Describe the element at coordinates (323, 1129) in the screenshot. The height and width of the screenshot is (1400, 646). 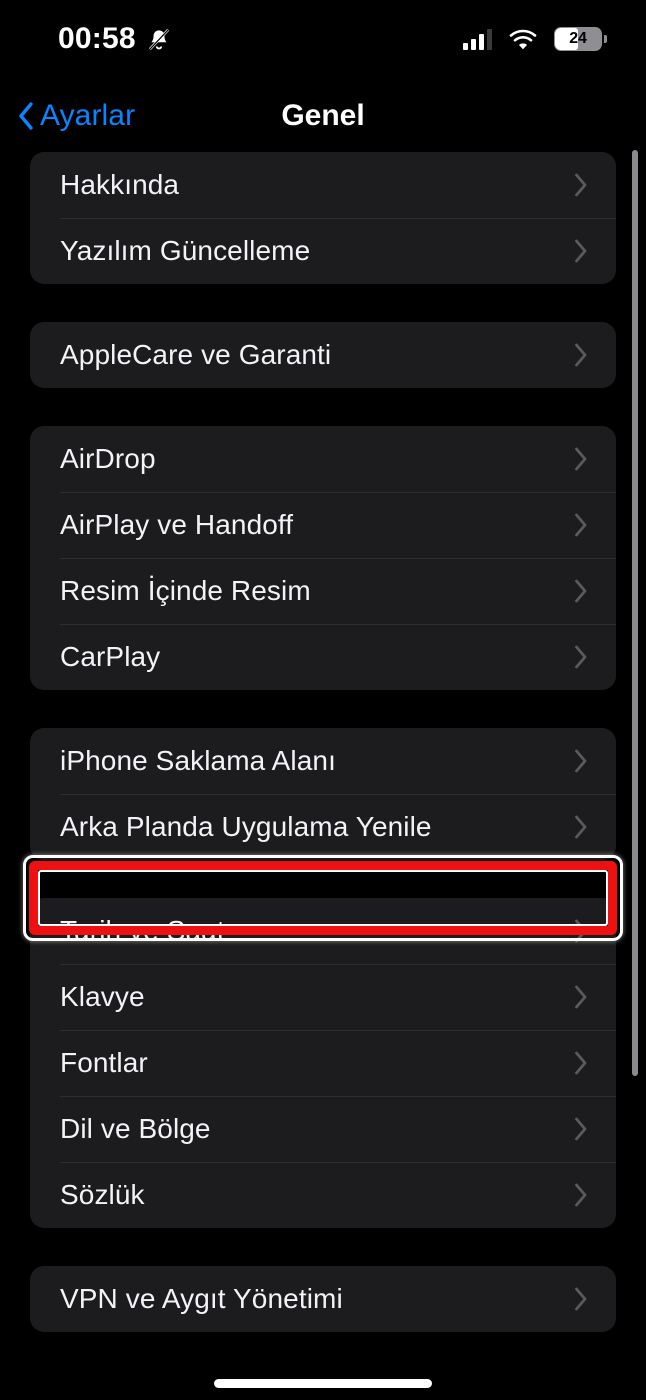
I see `settings-row: Dil ve Bölge` at that location.